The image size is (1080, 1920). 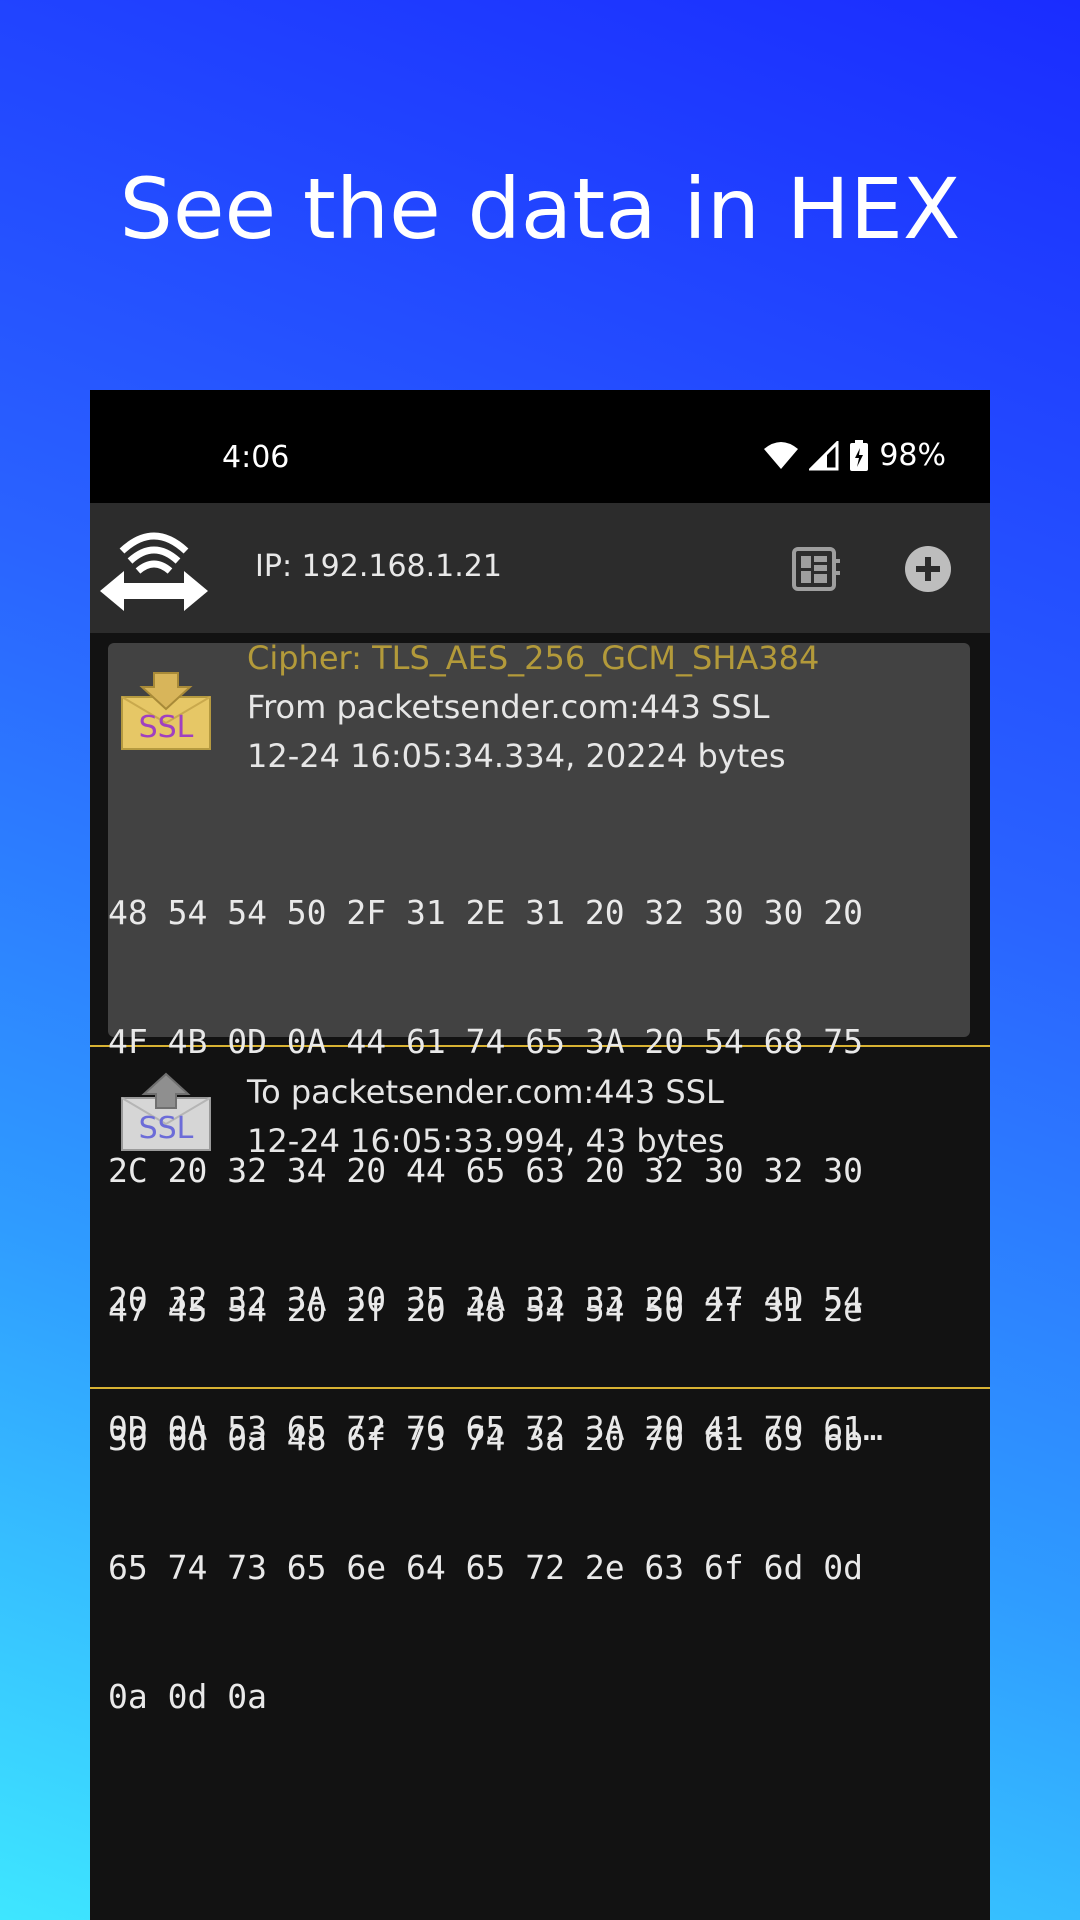 What do you see at coordinates (378, 566) in the screenshot?
I see `ip-address: IP: 192.168.1.21` at bounding box center [378, 566].